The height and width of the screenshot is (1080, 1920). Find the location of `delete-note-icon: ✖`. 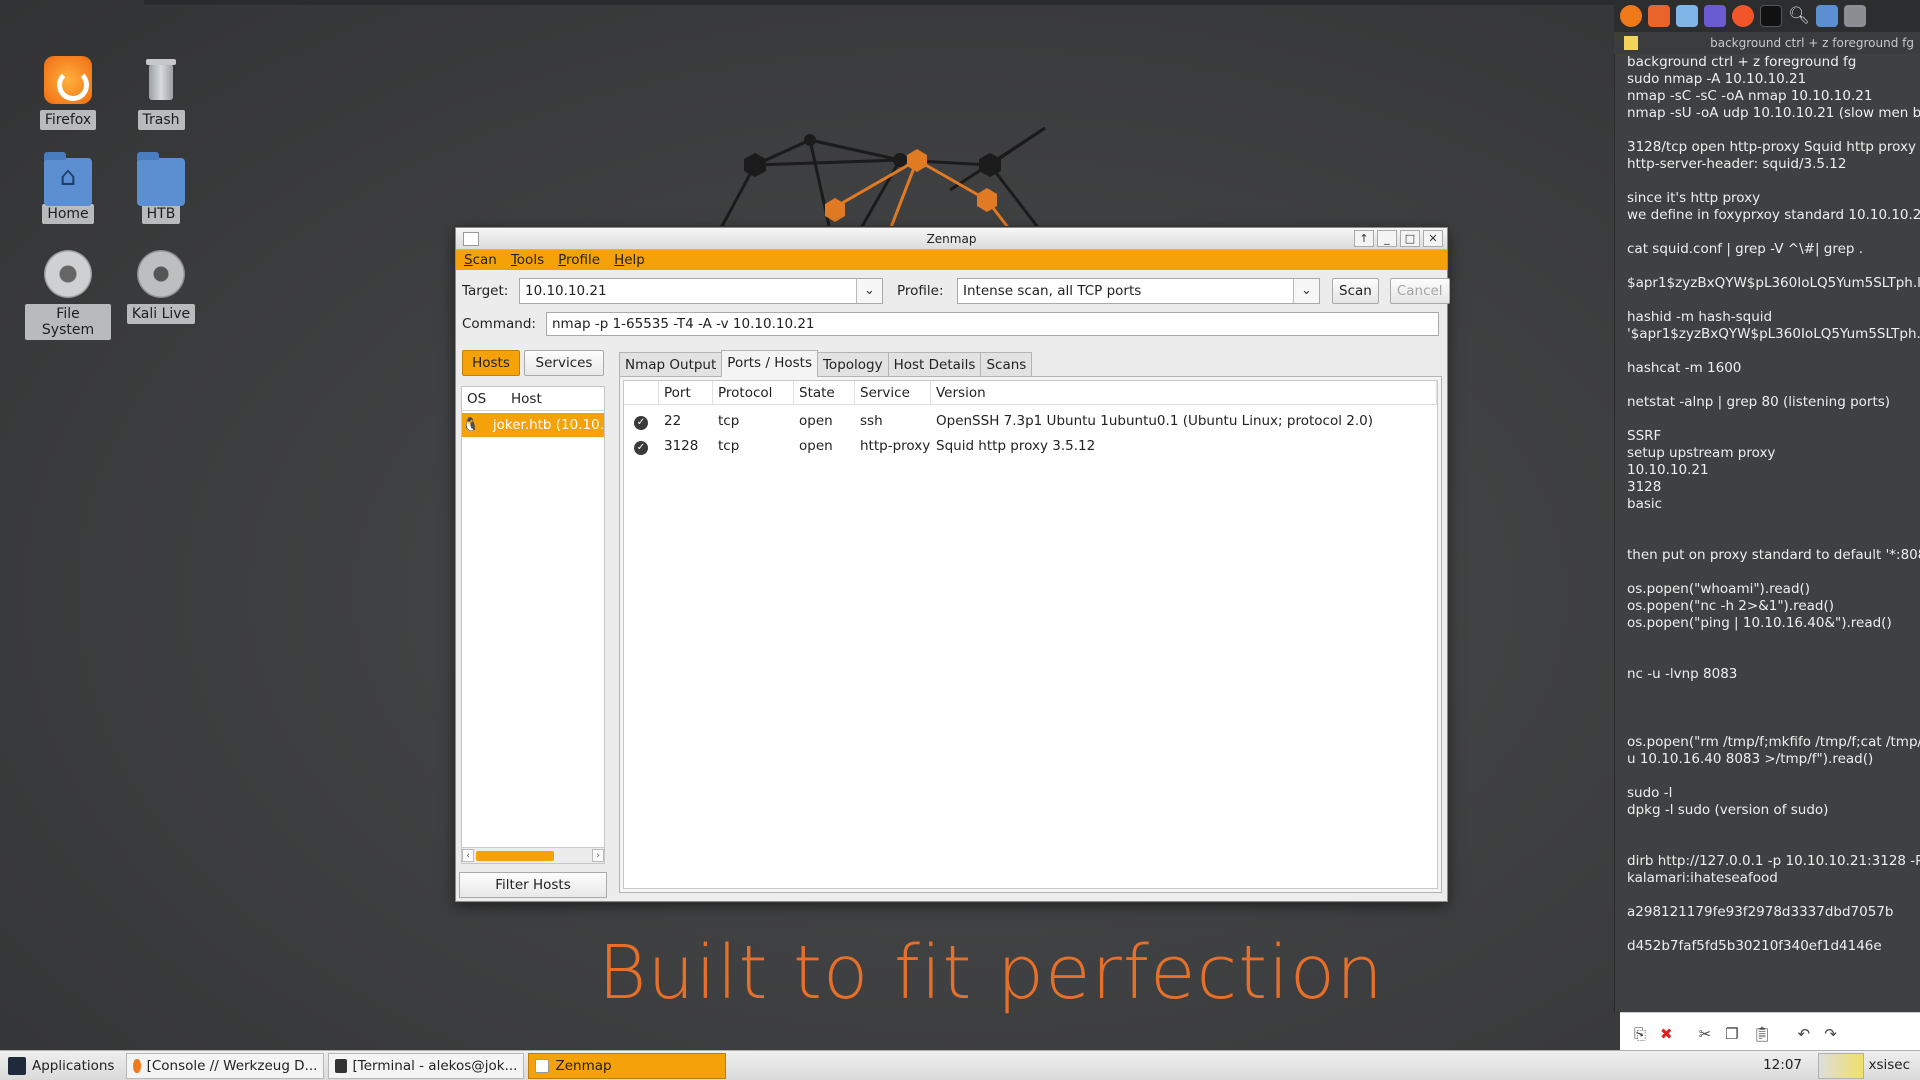

delete-note-icon: ✖ is located at coordinates (1666, 1034).